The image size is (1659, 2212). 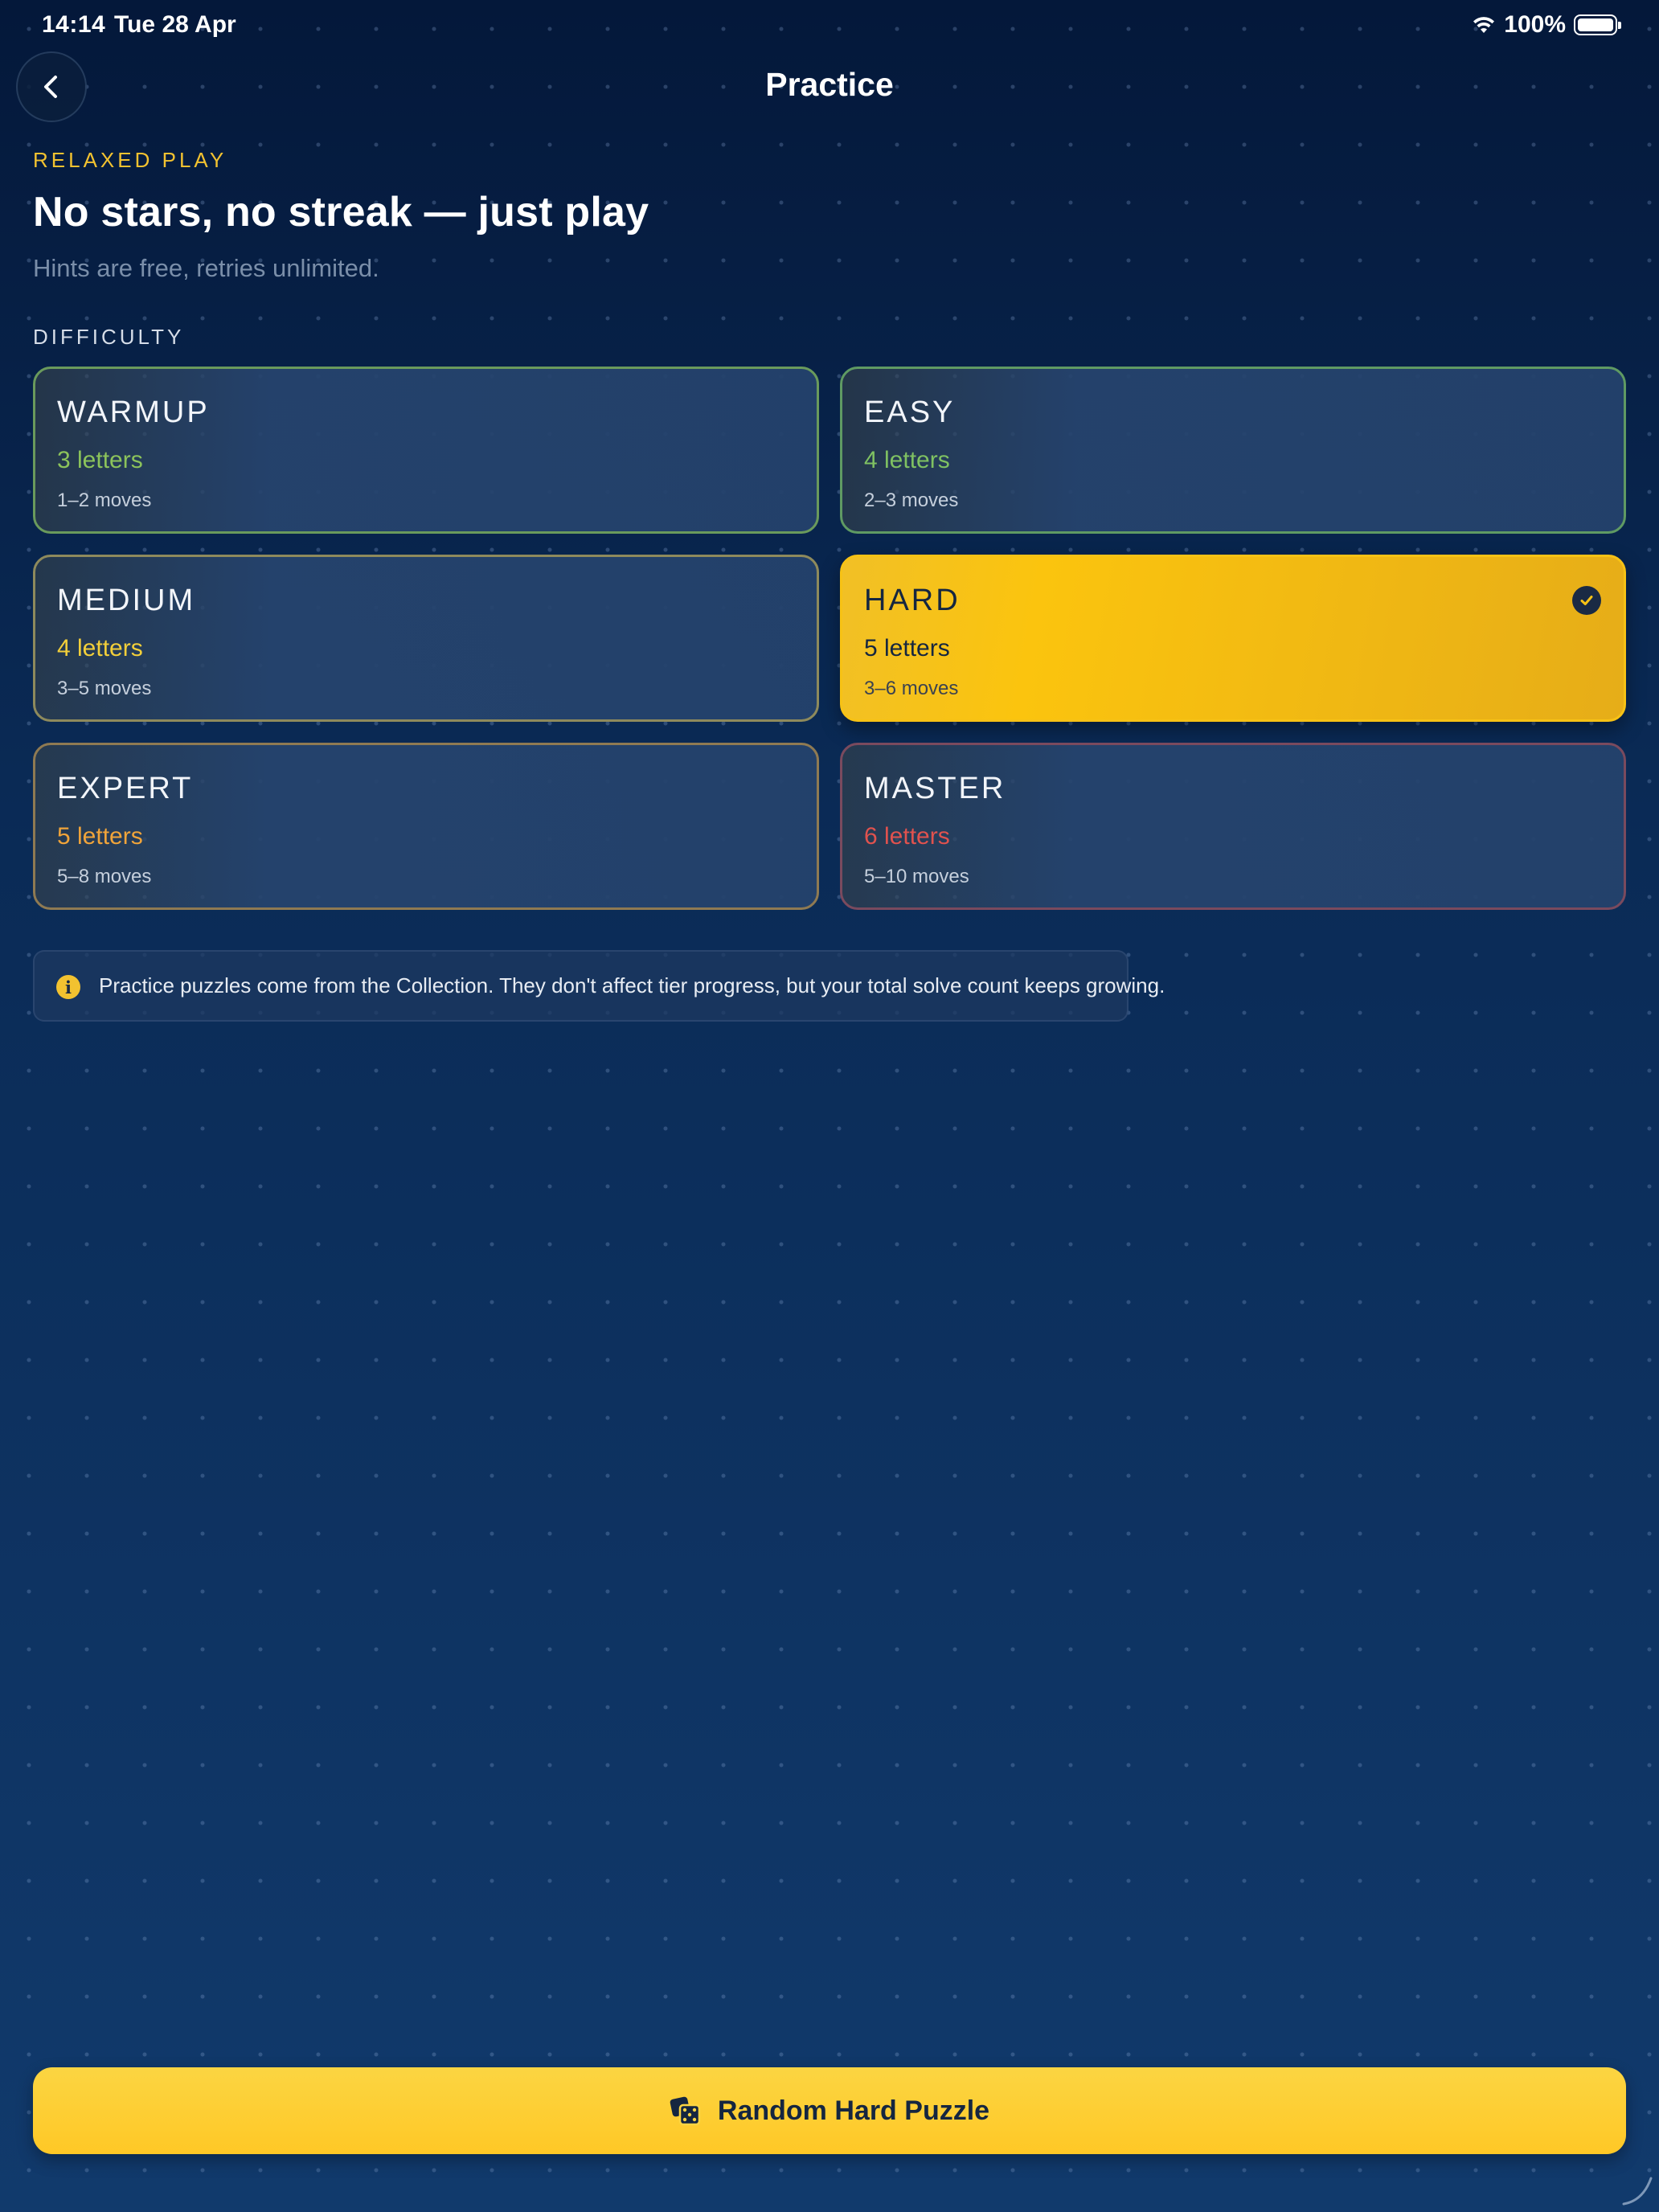 What do you see at coordinates (175, 24) in the screenshot?
I see `status-date: Tue 28 Apr` at bounding box center [175, 24].